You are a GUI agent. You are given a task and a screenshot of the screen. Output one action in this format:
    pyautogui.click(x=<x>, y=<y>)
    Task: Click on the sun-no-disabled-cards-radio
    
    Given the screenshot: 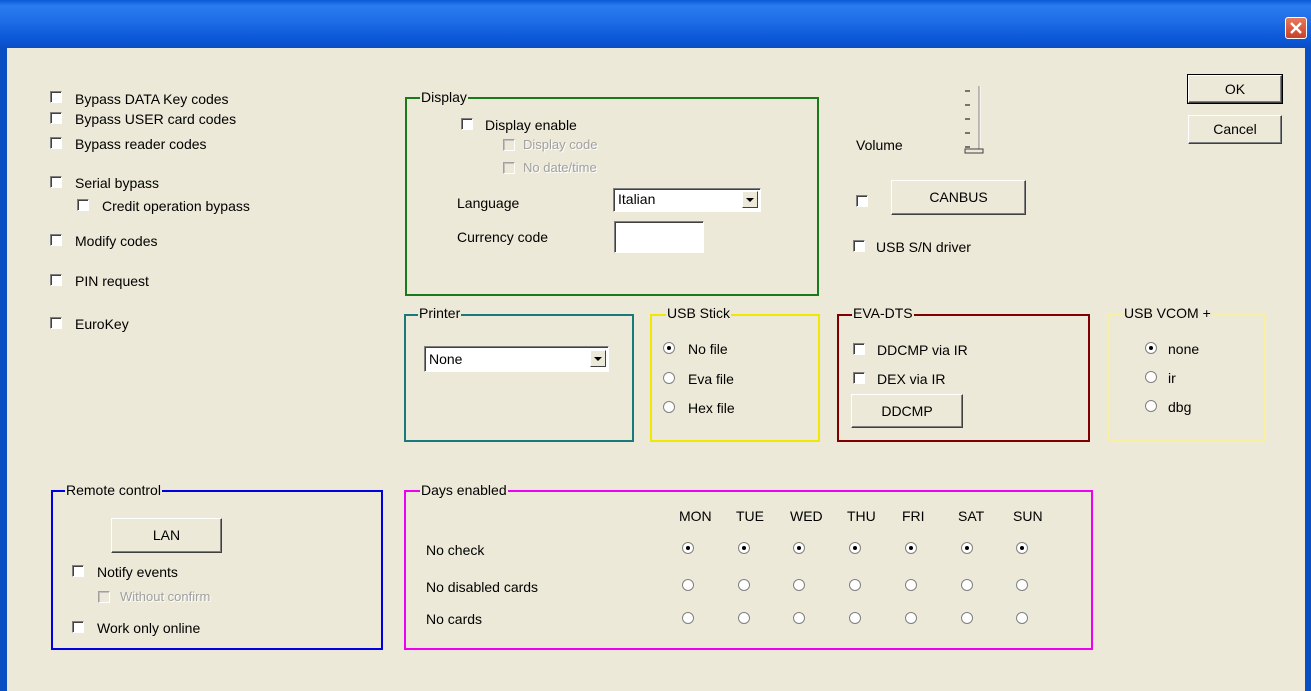 What is the action you would take?
    pyautogui.click(x=1022, y=585)
    